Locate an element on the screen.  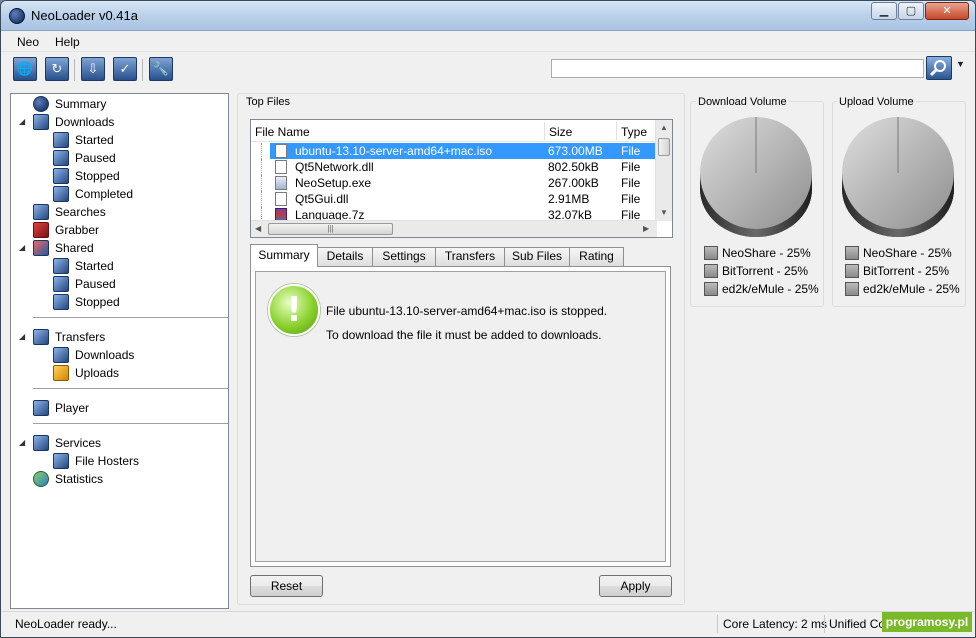
scroll-down-icon: ▼ is located at coordinates (664, 212).